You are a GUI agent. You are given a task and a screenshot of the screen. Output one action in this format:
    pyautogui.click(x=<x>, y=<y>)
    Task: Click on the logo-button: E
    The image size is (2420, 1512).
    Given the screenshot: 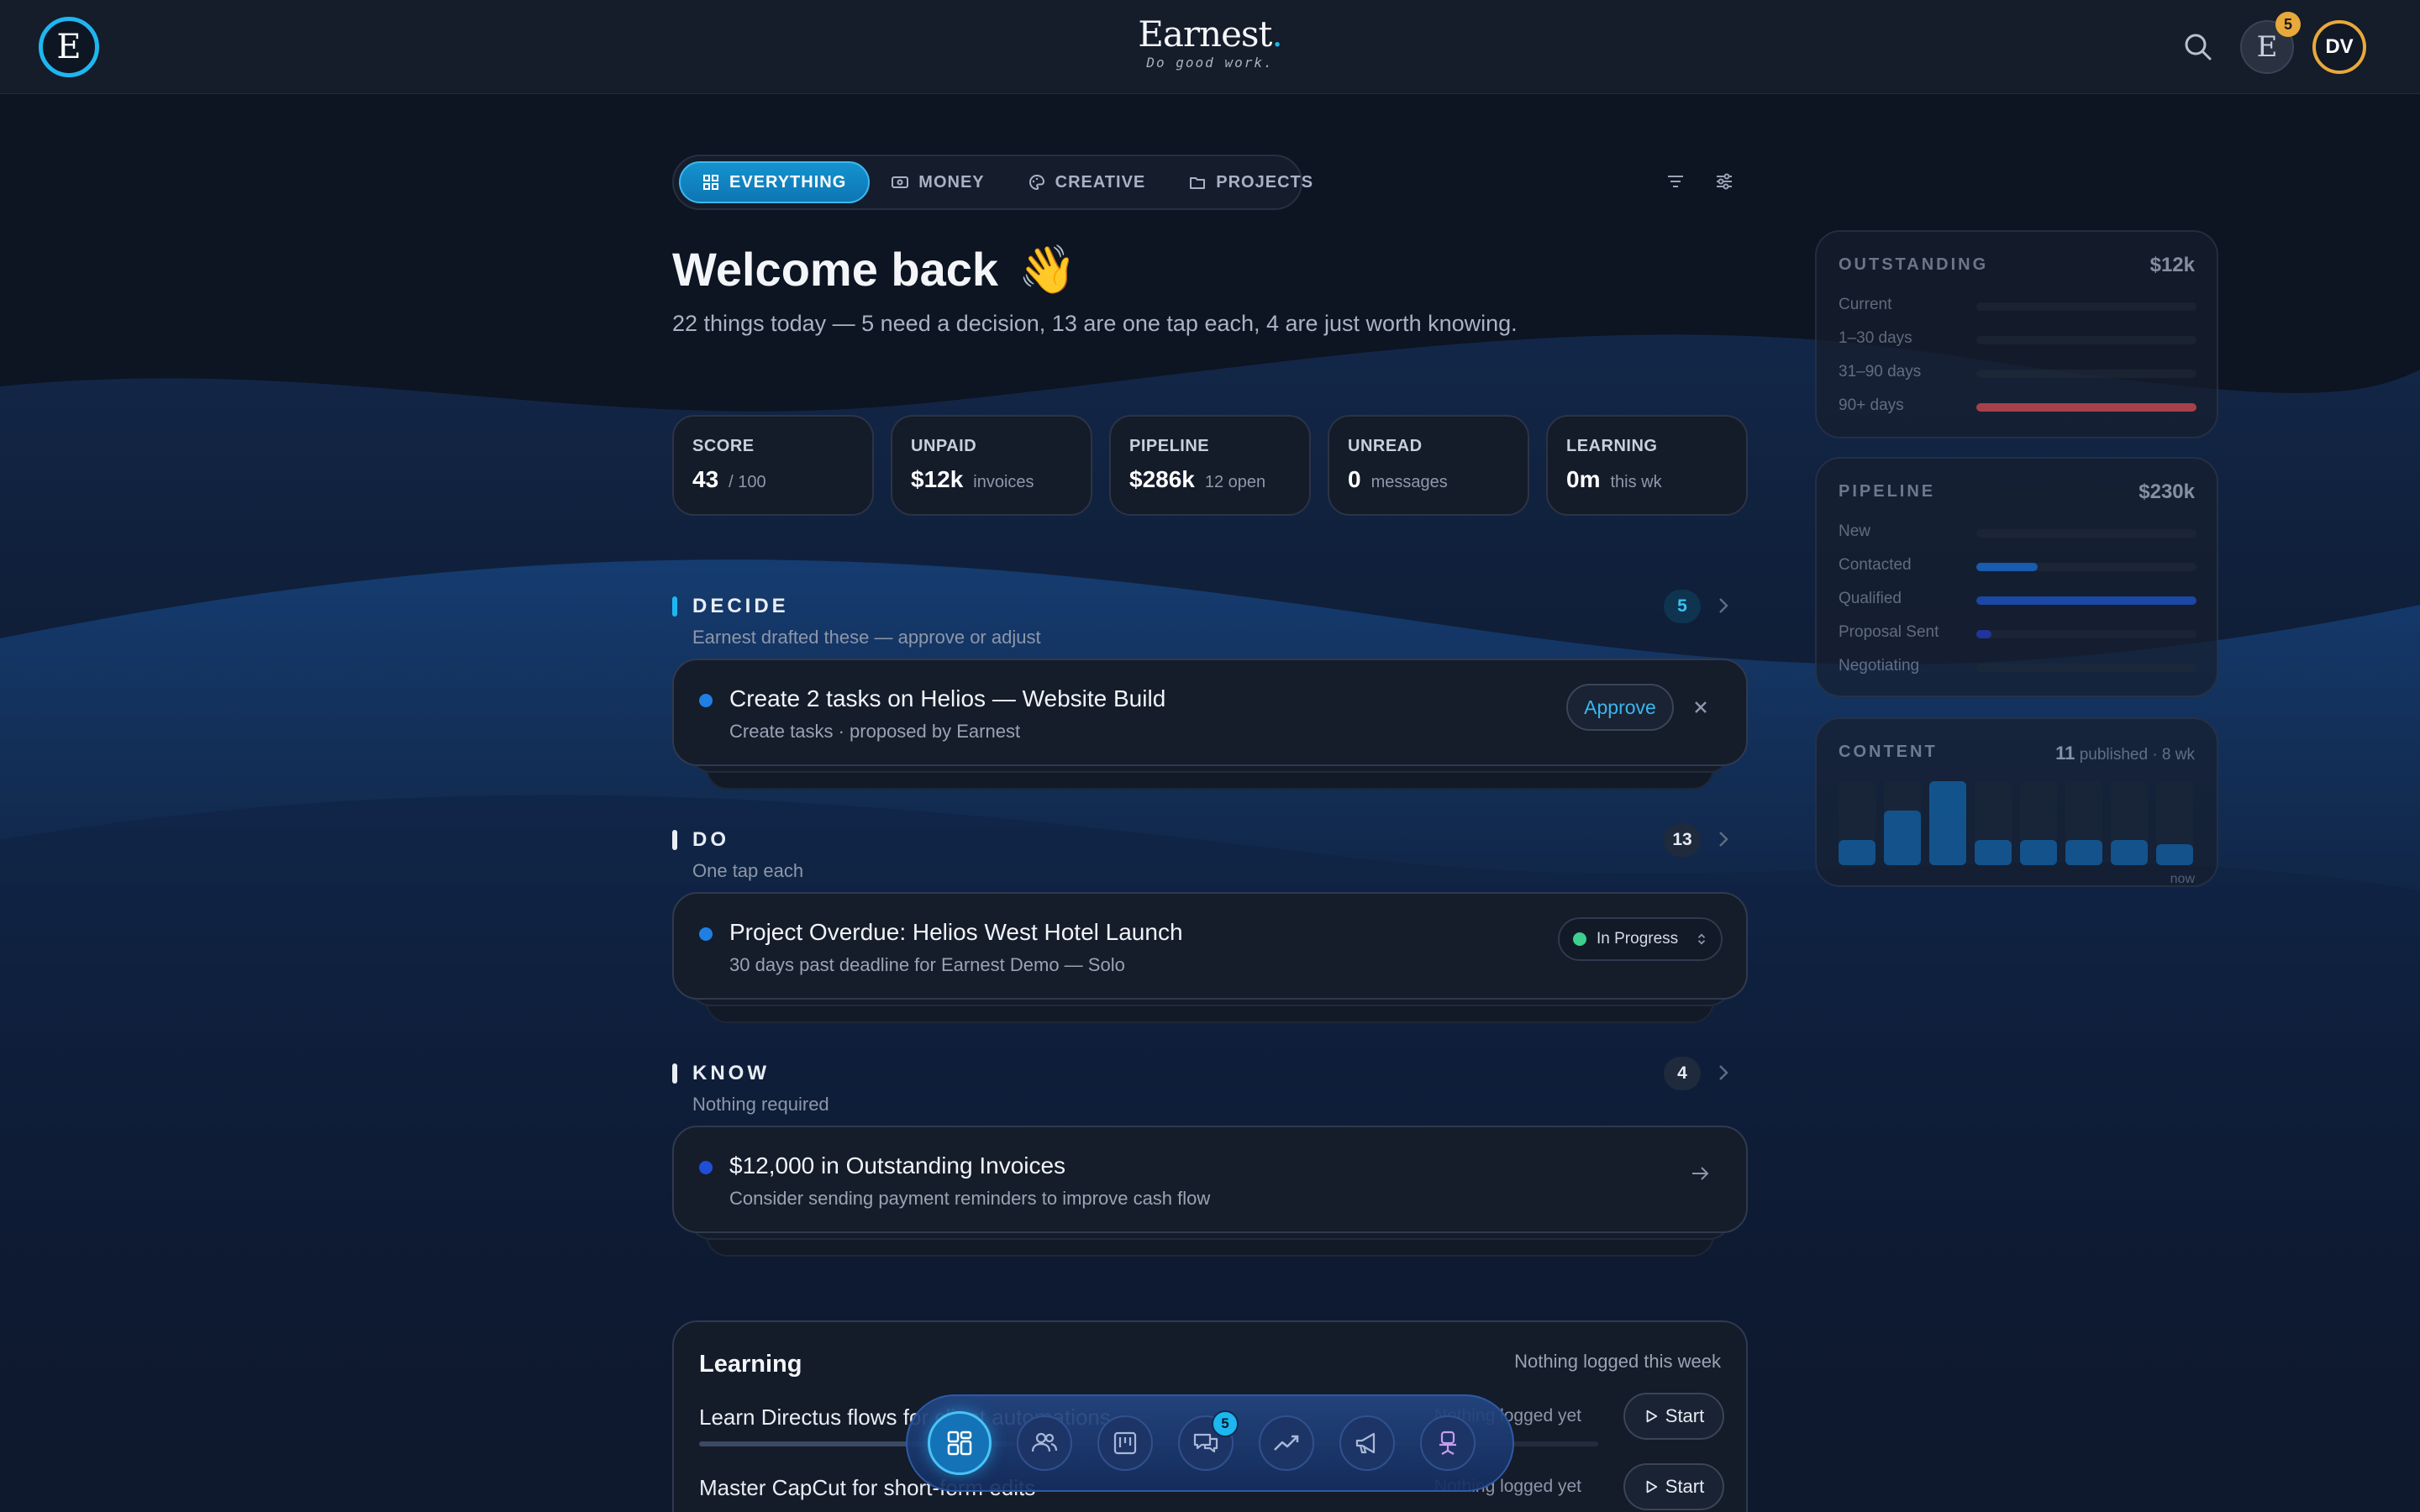 What is the action you would take?
    pyautogui.click(x=69, y=47)
    